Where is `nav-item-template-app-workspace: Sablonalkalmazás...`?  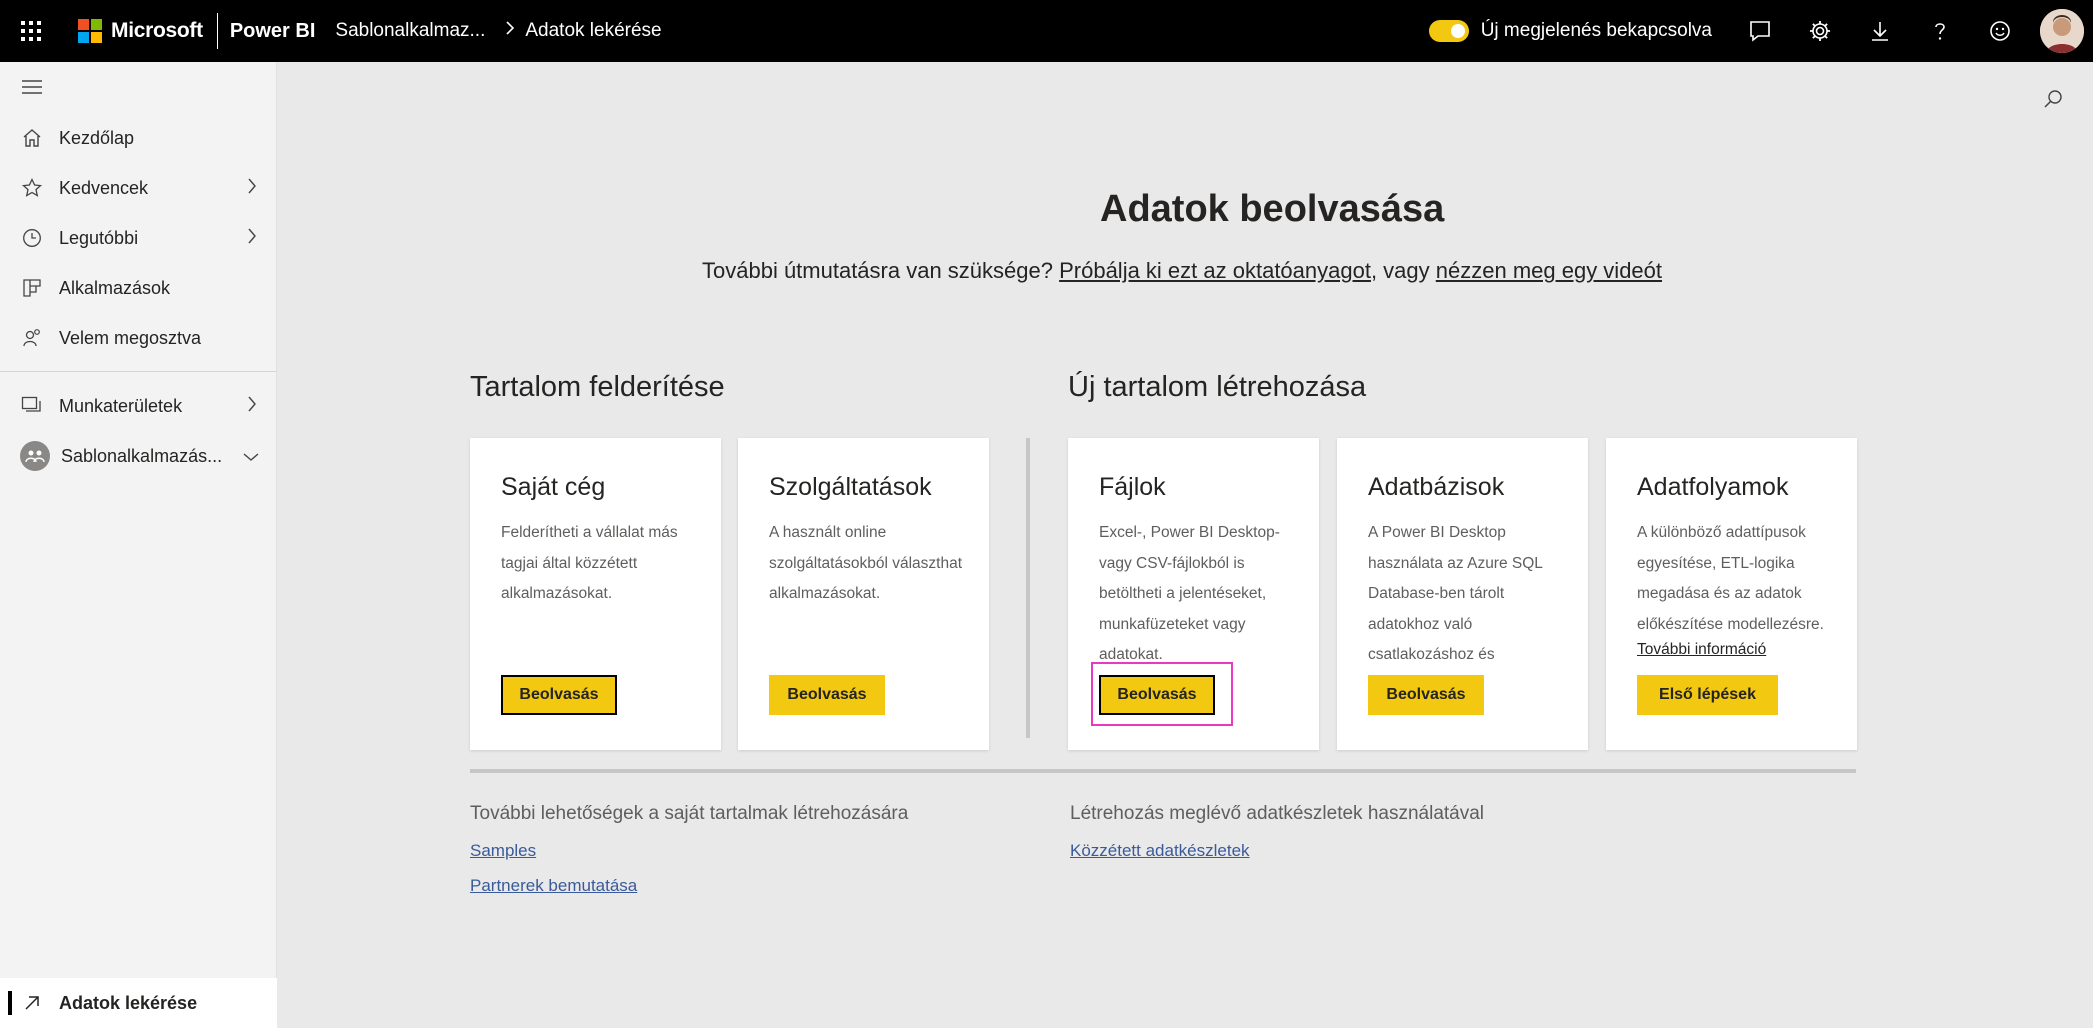
nav-item-template-app-workspace: Sablonalkalmazás... is located at coordinates (138, 456).